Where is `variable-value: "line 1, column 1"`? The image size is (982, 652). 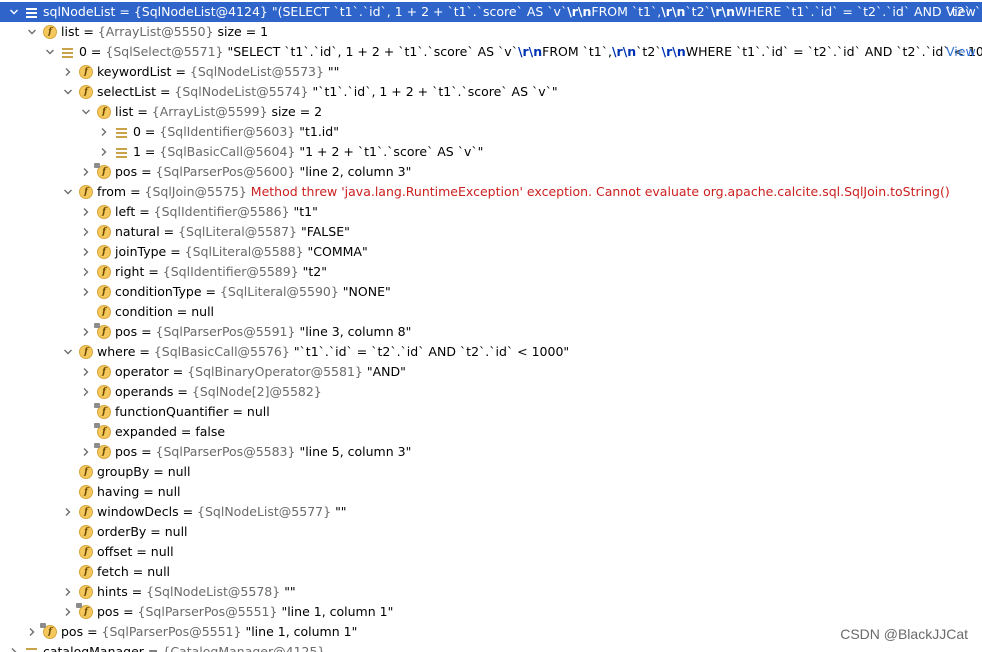 variable-value: "line 1, column 1" is located at coordinates (301, 631).